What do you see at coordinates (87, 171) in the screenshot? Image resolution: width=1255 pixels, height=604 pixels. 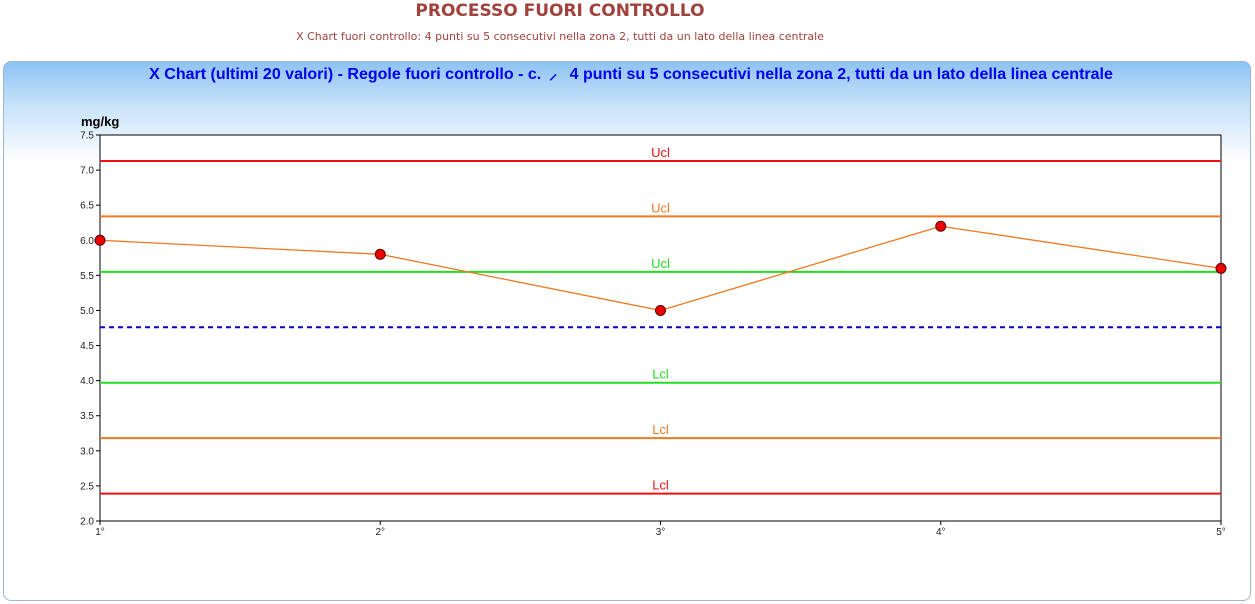 I see `y-tick-label: 7.0` at bounding box center [87, 171].